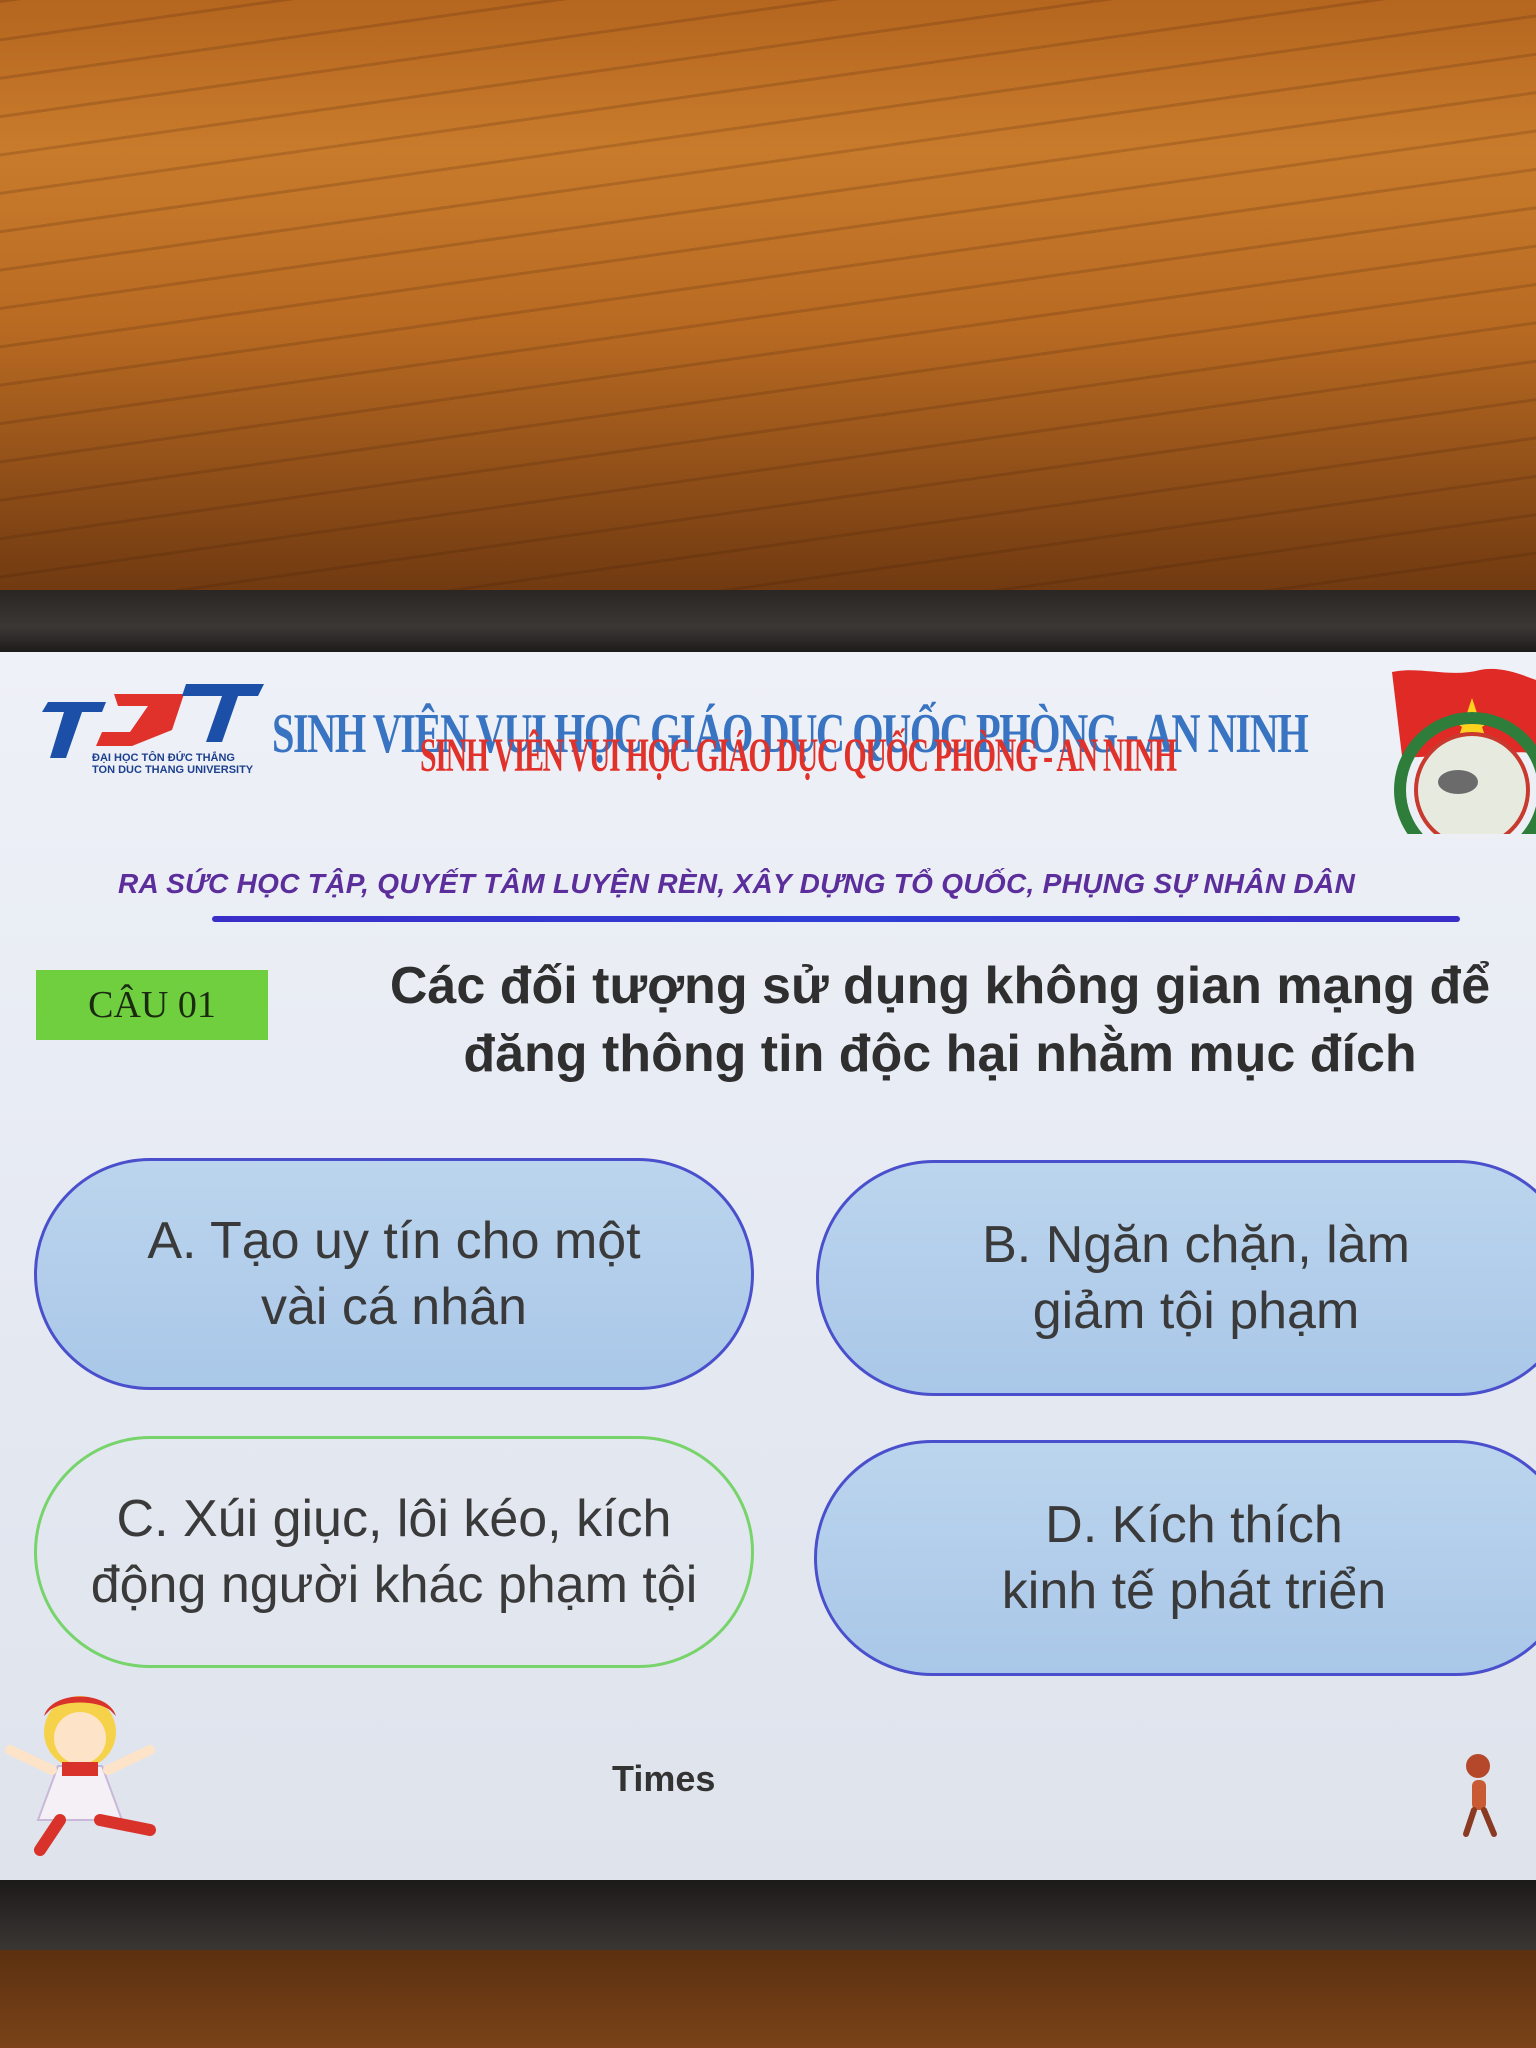 The image size is (1536, 2048). What do you see at coordinates (152, 1005) in the screenshot?
I see `question-number-badge: CÂU 01` at bounding box center [152, 1005].